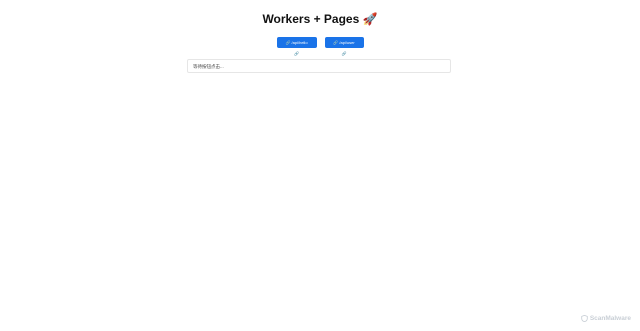 This screenshot has height=331, width=640. What do you see at coordinates (320, 46) in the screenshot?
I see `button-row: 🔗 /api/hello 🔗 🔗 /api/user 🔗` at bounding box center [320, 46].